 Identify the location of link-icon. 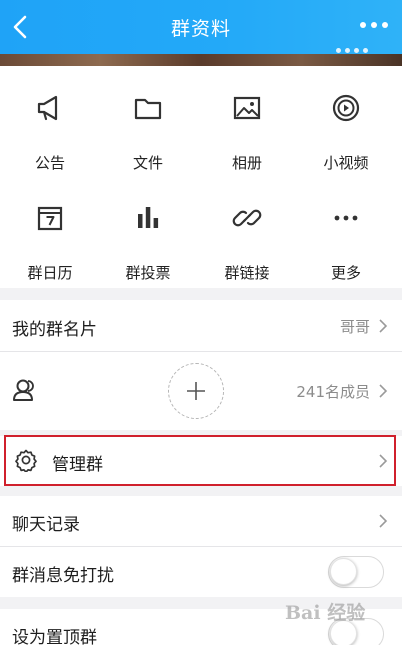
(247, 218).